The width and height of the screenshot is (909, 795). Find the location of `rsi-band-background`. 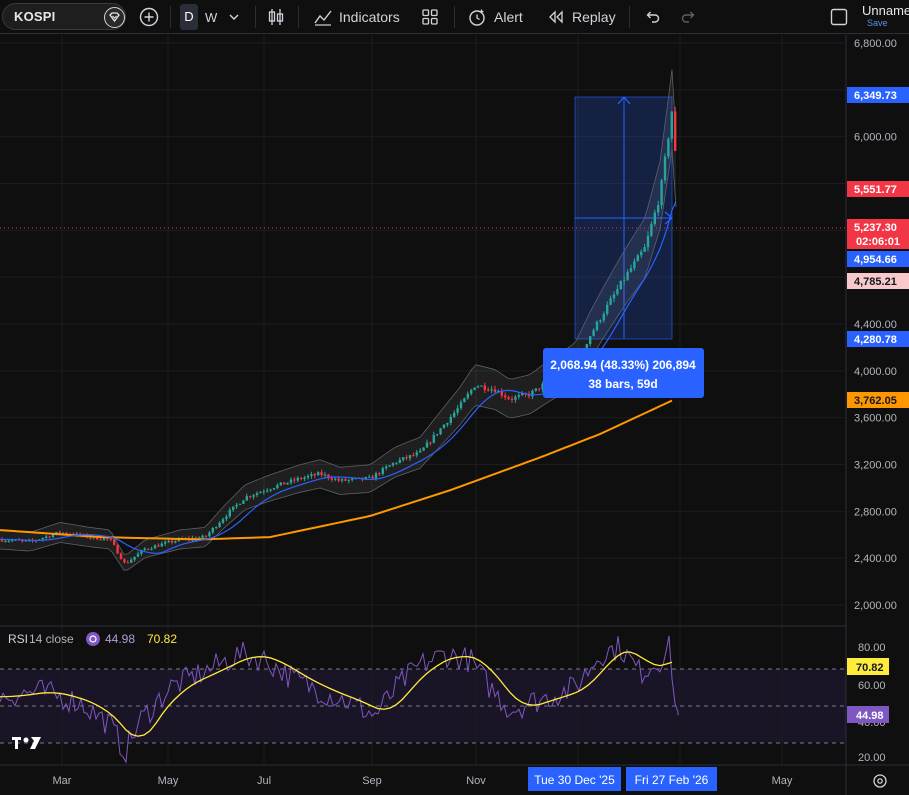

rsi-band-background is located at coordinates (423, 706).